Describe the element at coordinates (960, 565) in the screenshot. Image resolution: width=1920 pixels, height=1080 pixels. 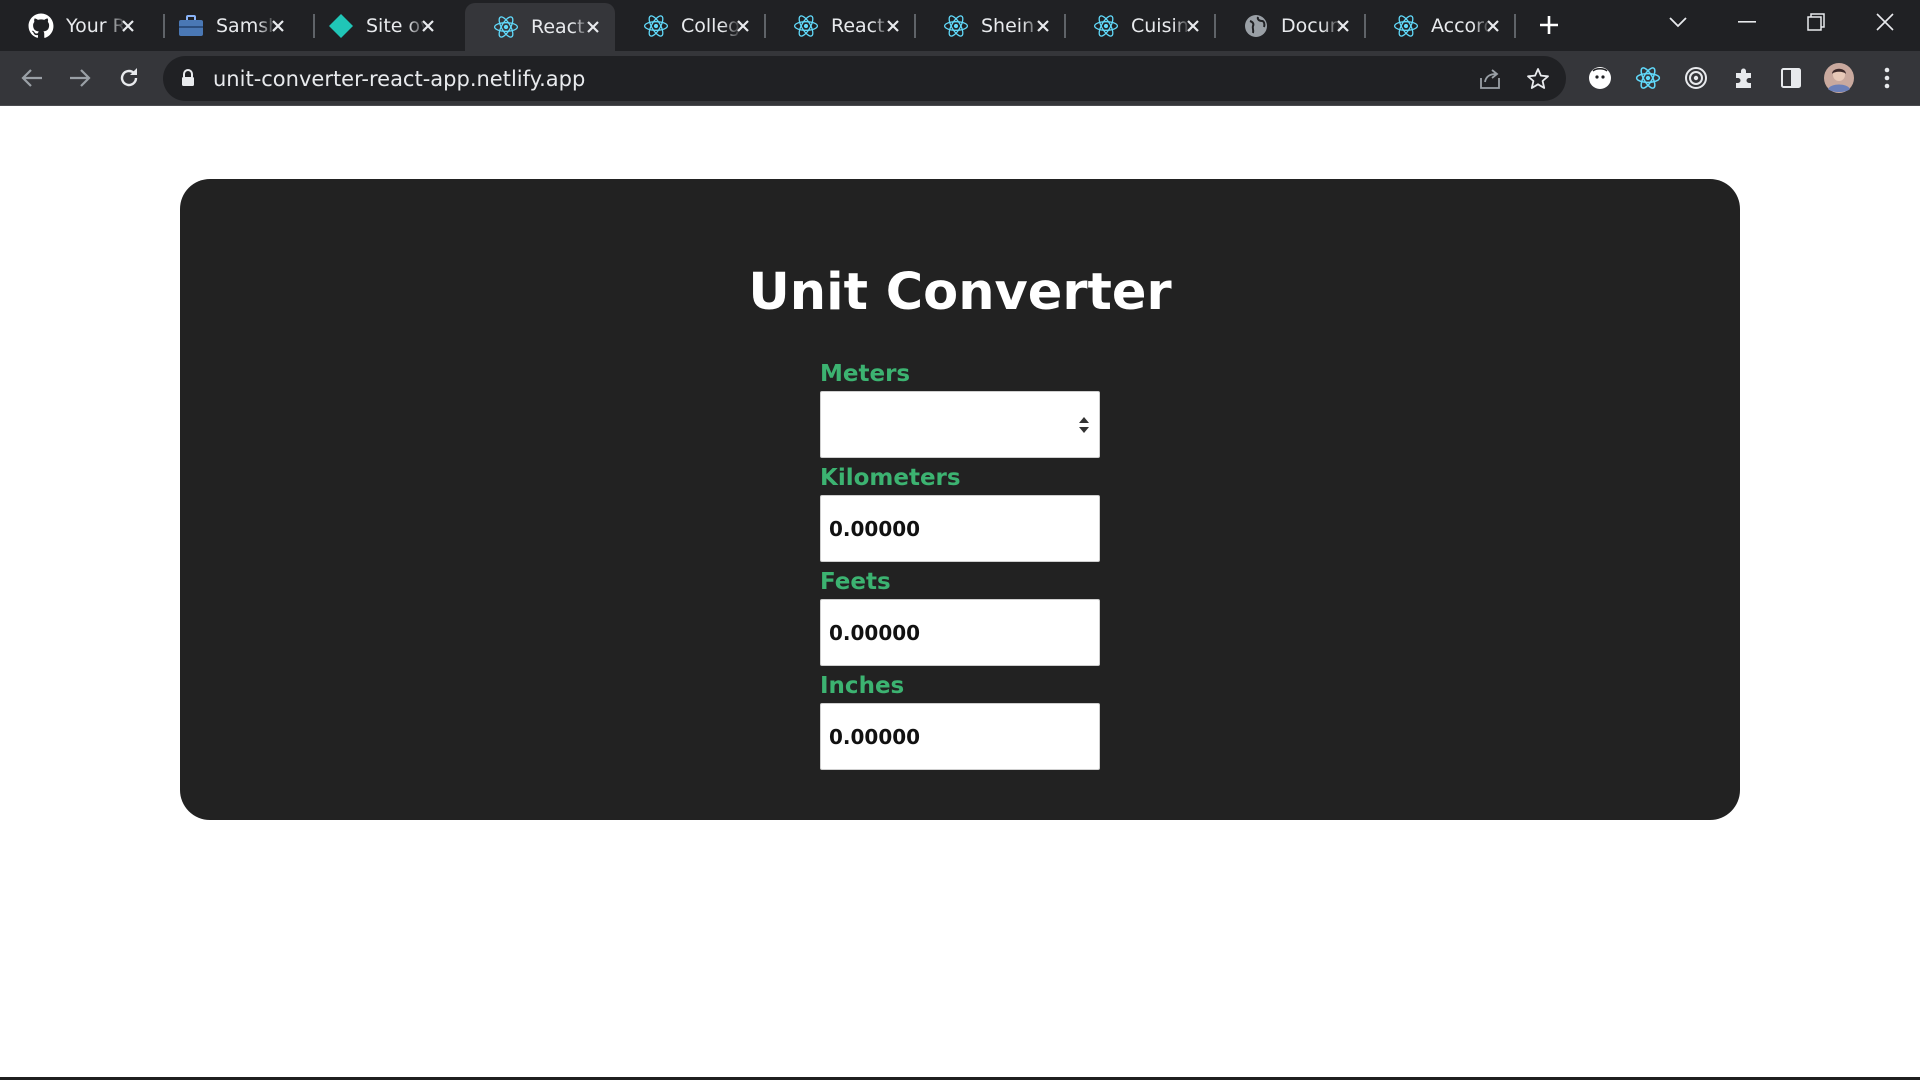
I see `converter-form: Meters Kilometers Feets Inches` at that location.